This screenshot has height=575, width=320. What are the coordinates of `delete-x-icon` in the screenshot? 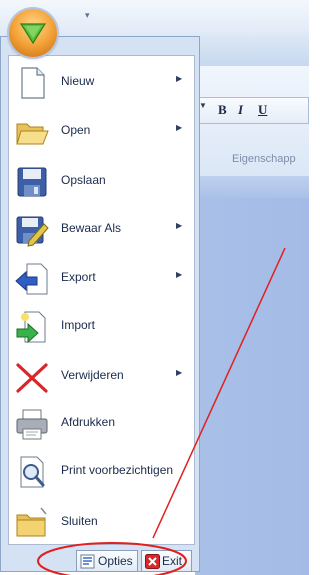 It's located at (32, 378).